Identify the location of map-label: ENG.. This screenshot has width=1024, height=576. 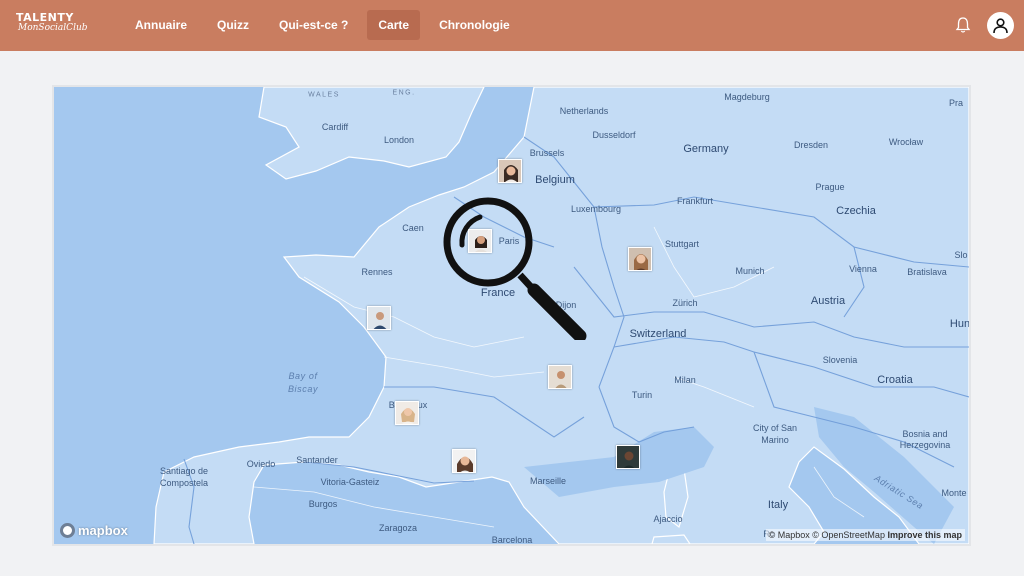
(404, 93).